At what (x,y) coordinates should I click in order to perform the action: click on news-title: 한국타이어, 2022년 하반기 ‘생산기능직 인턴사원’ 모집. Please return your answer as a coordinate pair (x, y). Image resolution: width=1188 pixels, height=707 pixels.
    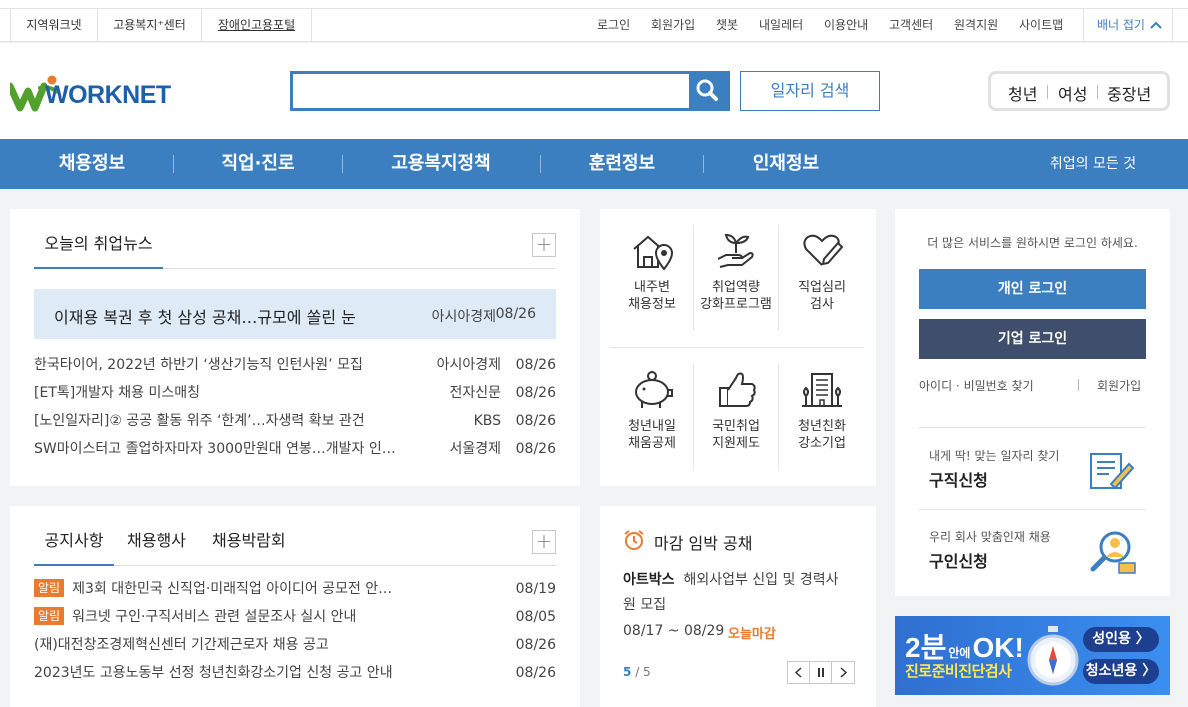
    Looking at the image, I should click on (198, 365).